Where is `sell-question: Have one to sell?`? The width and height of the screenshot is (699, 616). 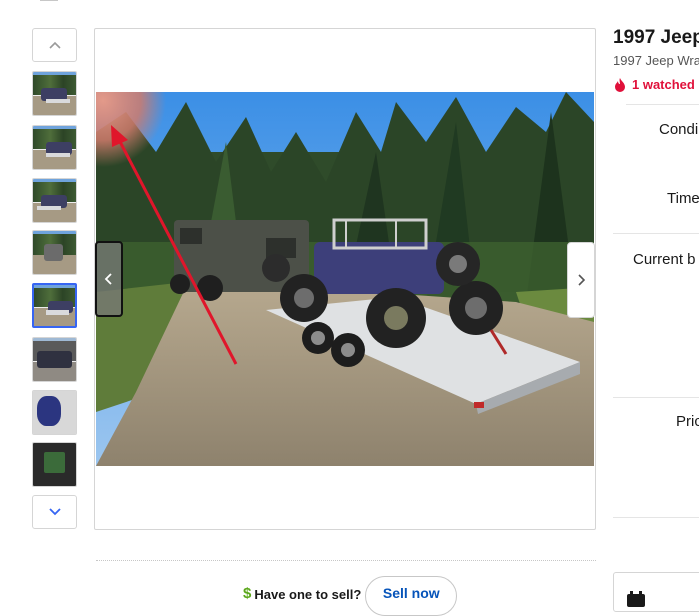 sell-question: Have one to sell? is located at coordinates (308, 594).